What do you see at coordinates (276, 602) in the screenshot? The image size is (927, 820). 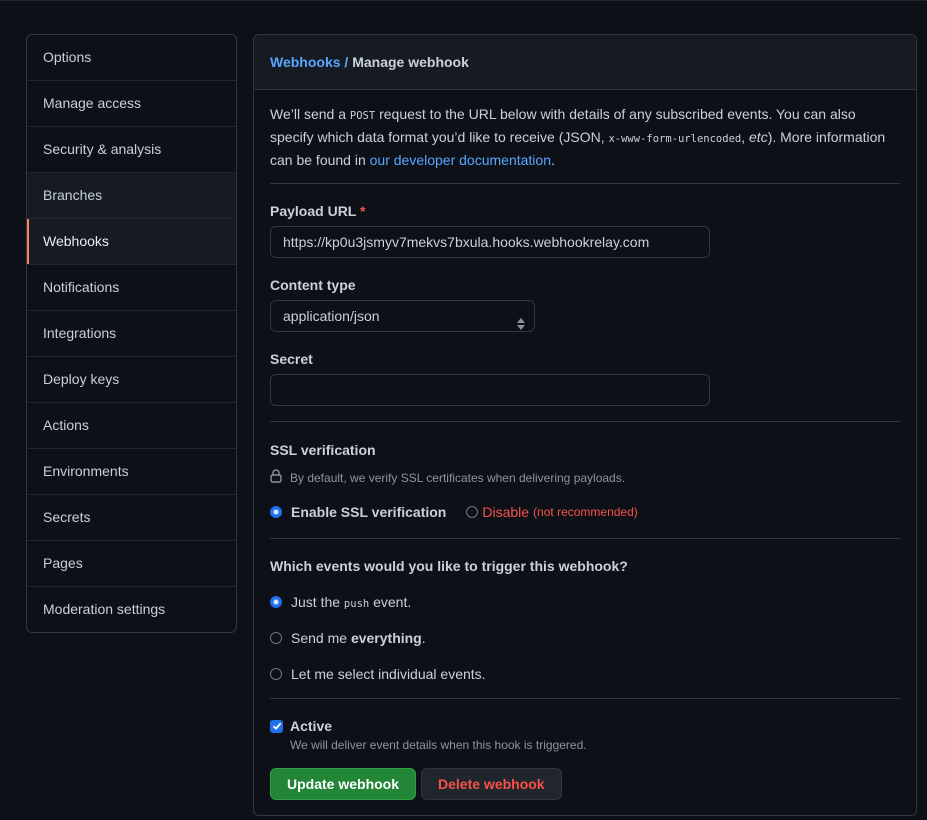 I see `event-push-radio` at bounding box center [276, 602].